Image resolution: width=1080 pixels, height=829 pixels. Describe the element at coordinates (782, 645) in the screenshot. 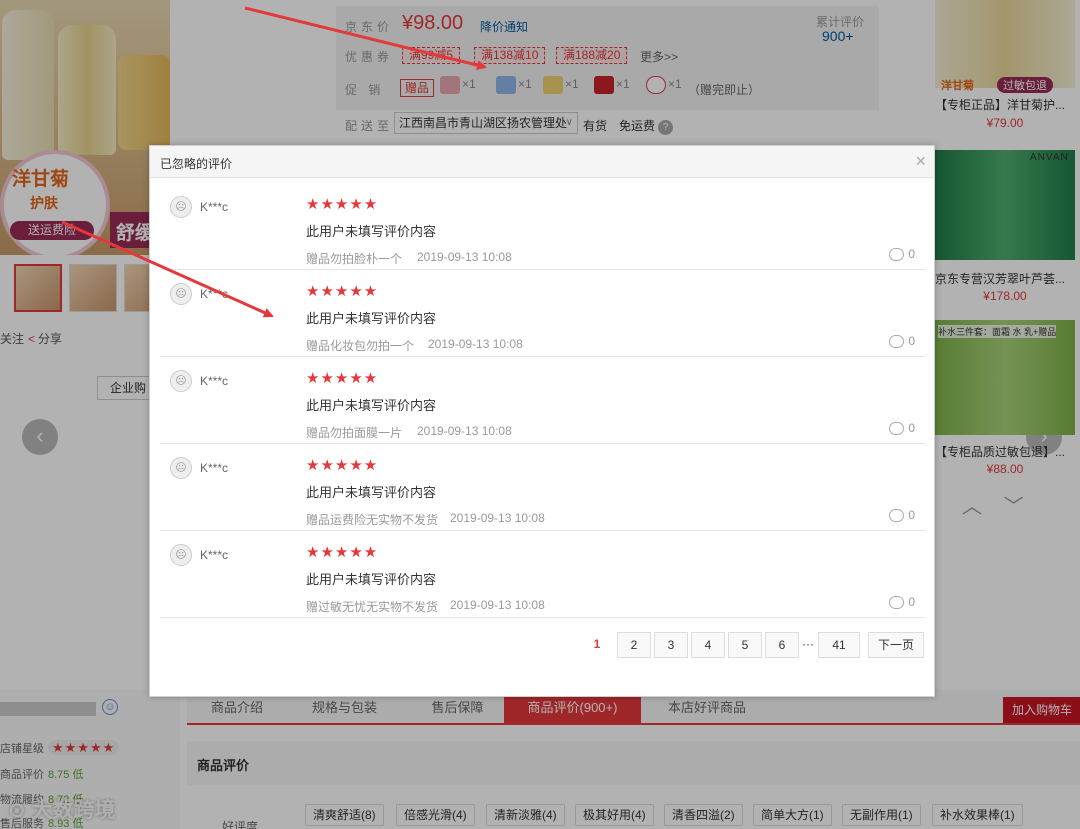

I see `page-button: 6` at that location.